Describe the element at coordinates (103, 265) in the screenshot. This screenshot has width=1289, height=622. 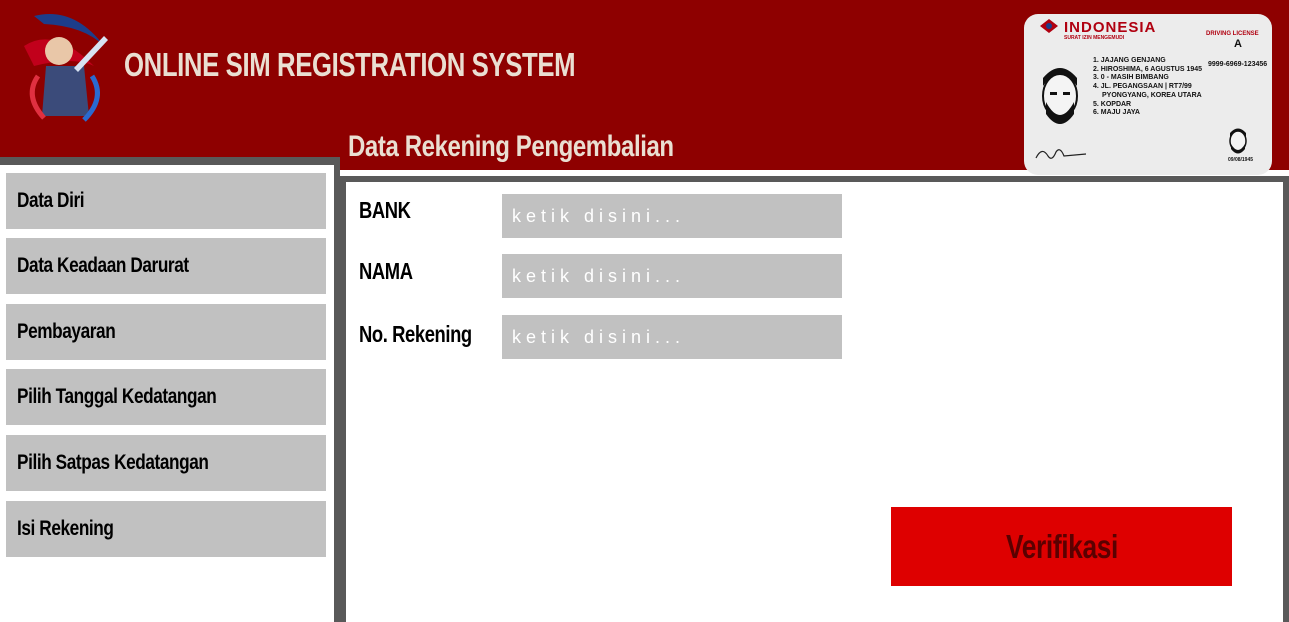
I see `sidebar-item-label: Data Keadaan Darurat` at that location.